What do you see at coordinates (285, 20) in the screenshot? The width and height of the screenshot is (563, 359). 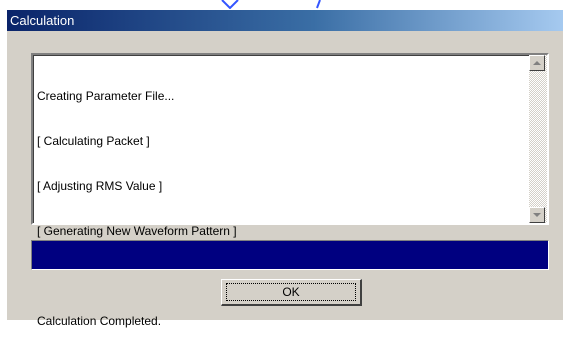 I see `title-bar: Calculation` at bounding box center [285, 20].